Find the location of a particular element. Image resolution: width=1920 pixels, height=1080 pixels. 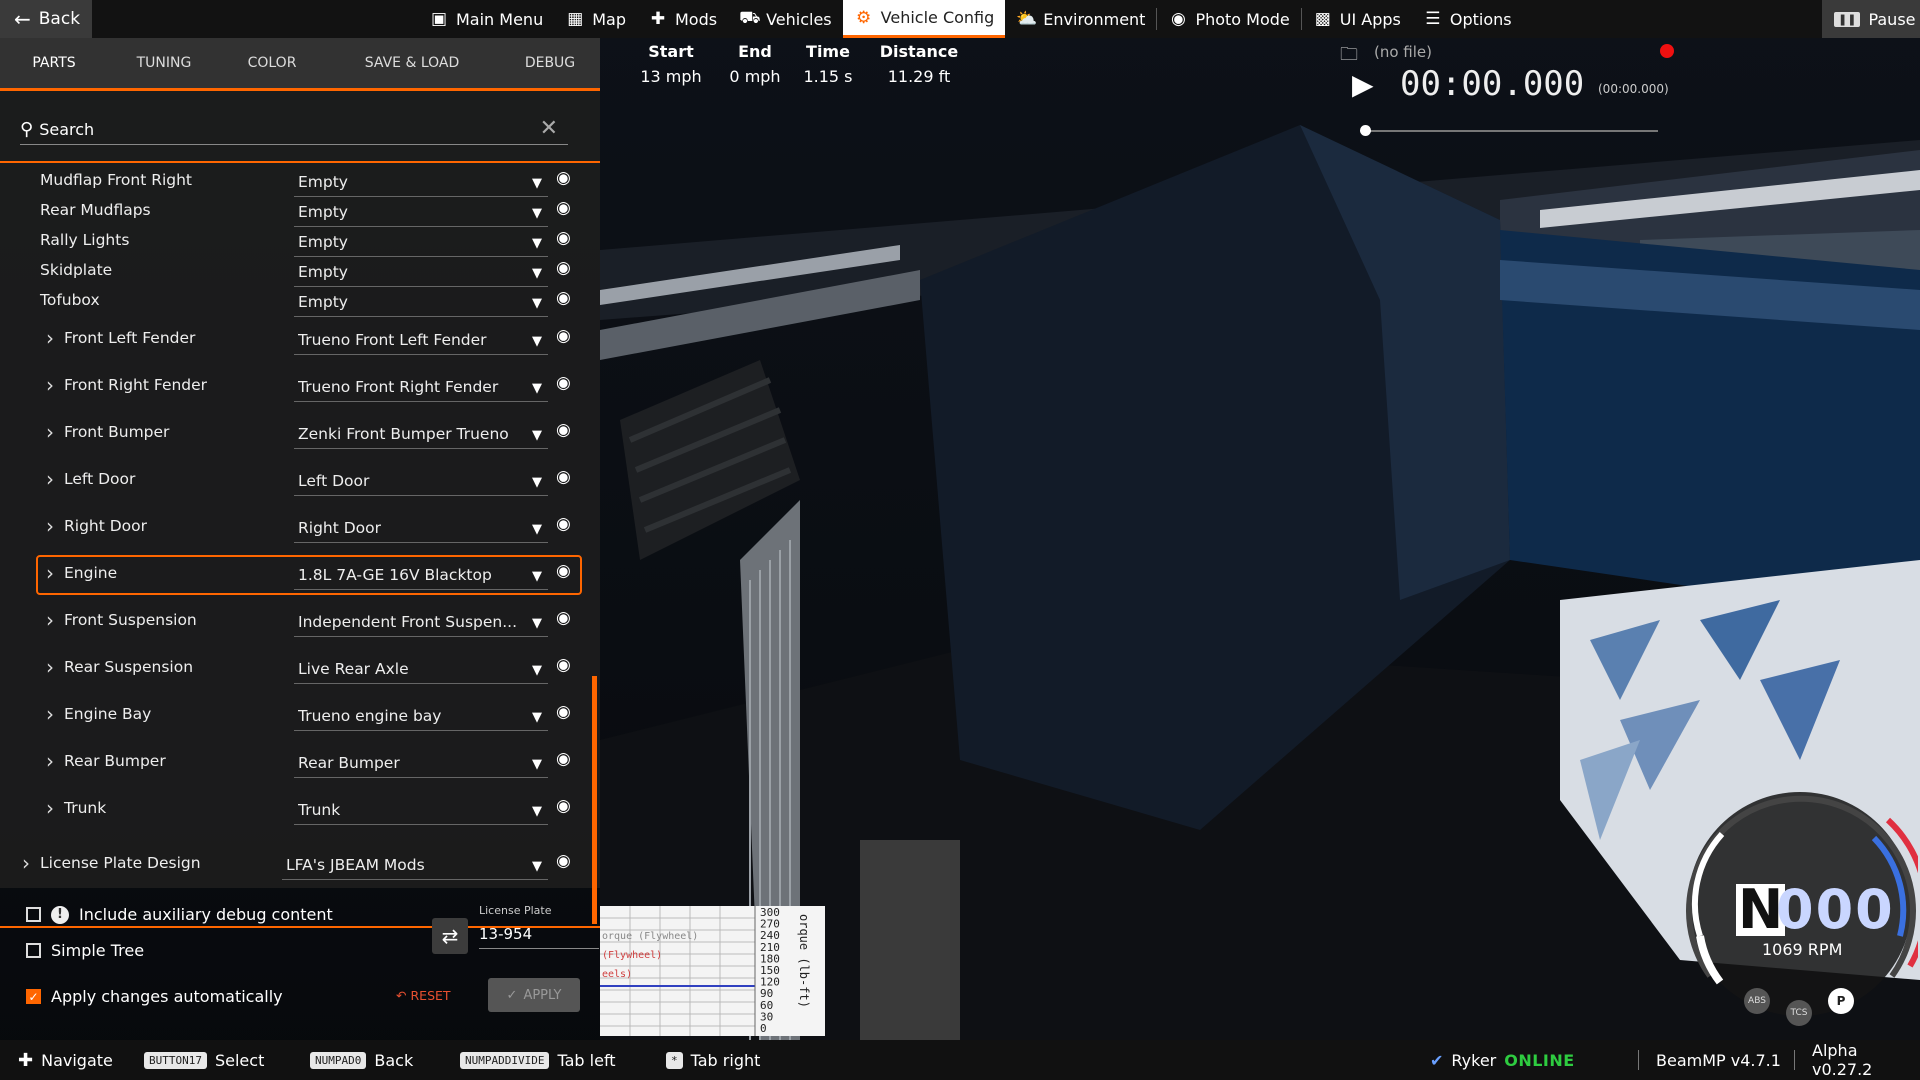

menu-ui-apps: ▩ UI Apps is located at coordinates (1357, 19).